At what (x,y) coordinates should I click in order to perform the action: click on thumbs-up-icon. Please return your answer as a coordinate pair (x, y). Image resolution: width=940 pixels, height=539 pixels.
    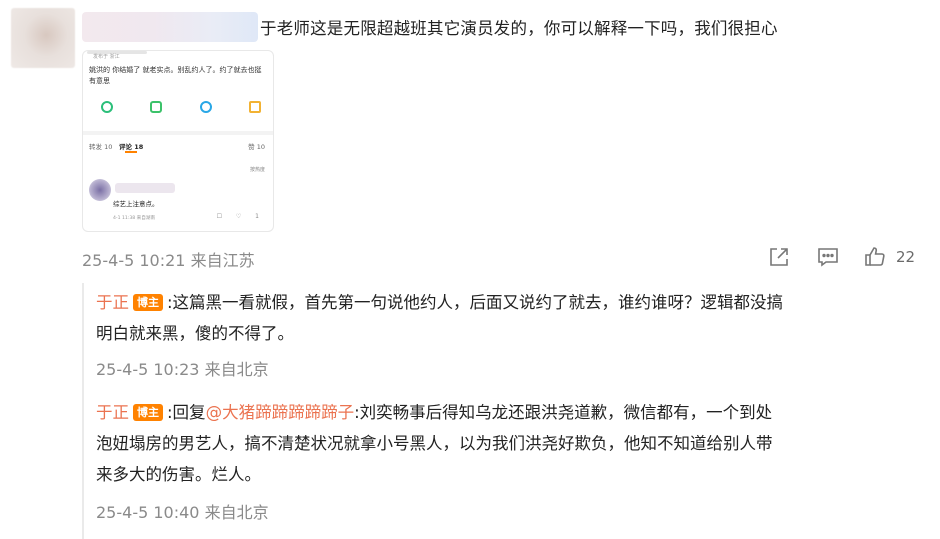
    Looking at the image, I should click on (875, 256).